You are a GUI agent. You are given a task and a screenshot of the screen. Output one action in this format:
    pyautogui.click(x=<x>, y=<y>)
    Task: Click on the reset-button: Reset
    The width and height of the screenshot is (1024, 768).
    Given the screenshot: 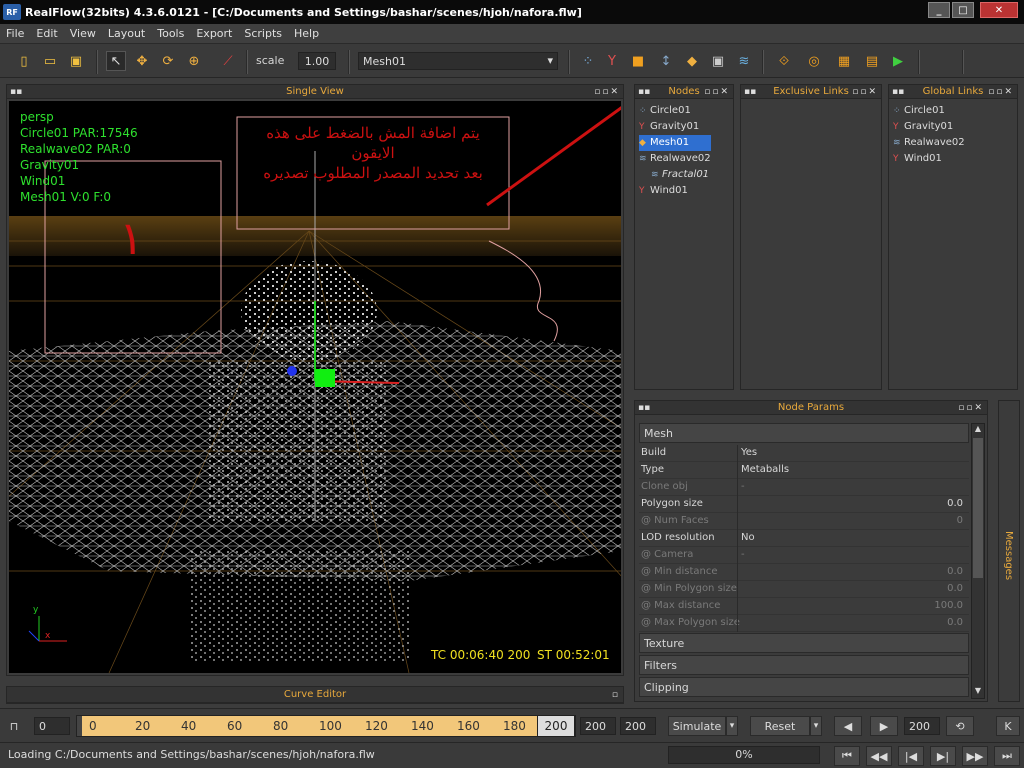 What is the action you would take?
    pyautogui.click(x=780, y=726)
    